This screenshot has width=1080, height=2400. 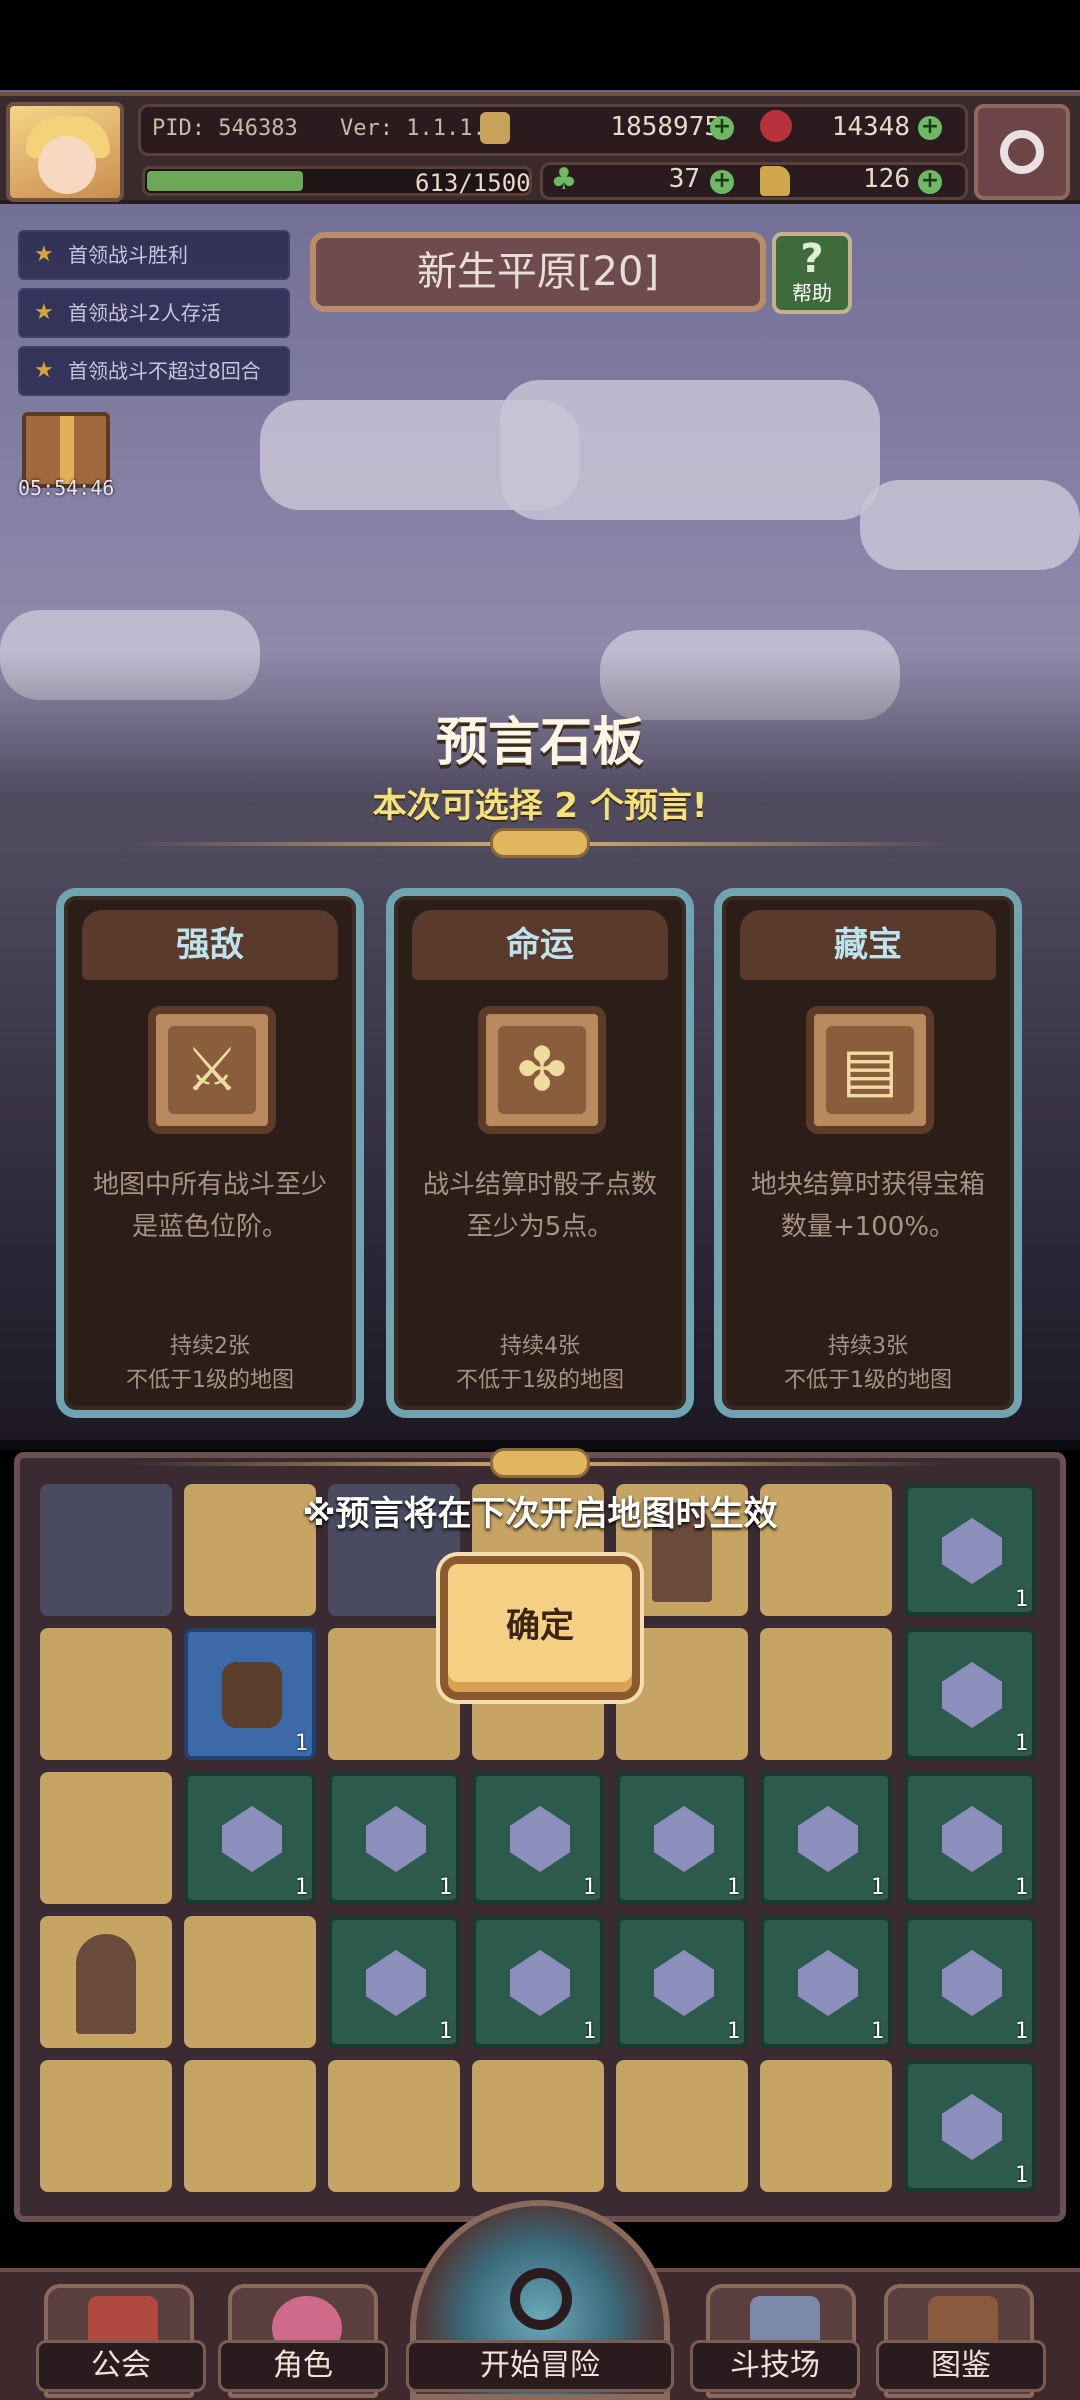 I want to click on add-gold-button: +, so click(x=722, y=128).